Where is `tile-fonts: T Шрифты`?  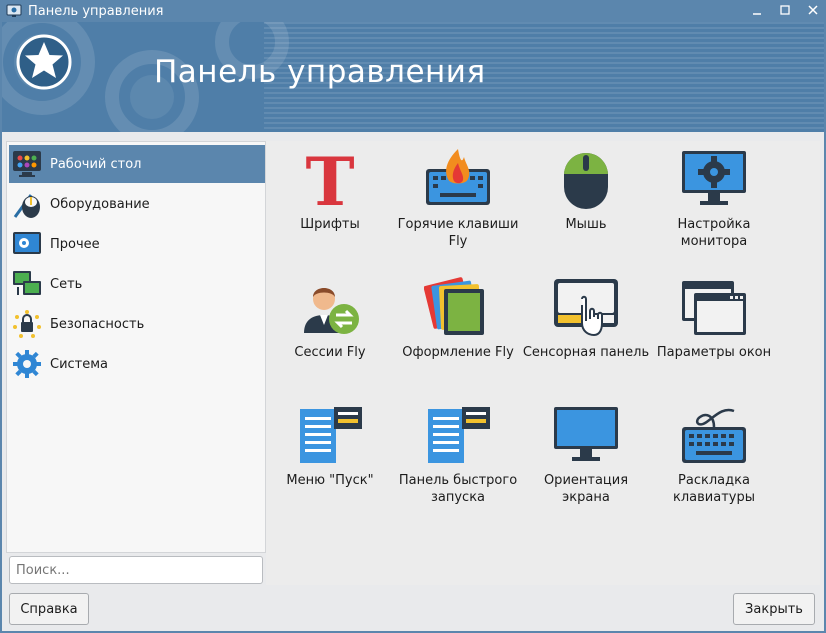 tile-fonts: T Шрифты is located at coordinates (330, 203).